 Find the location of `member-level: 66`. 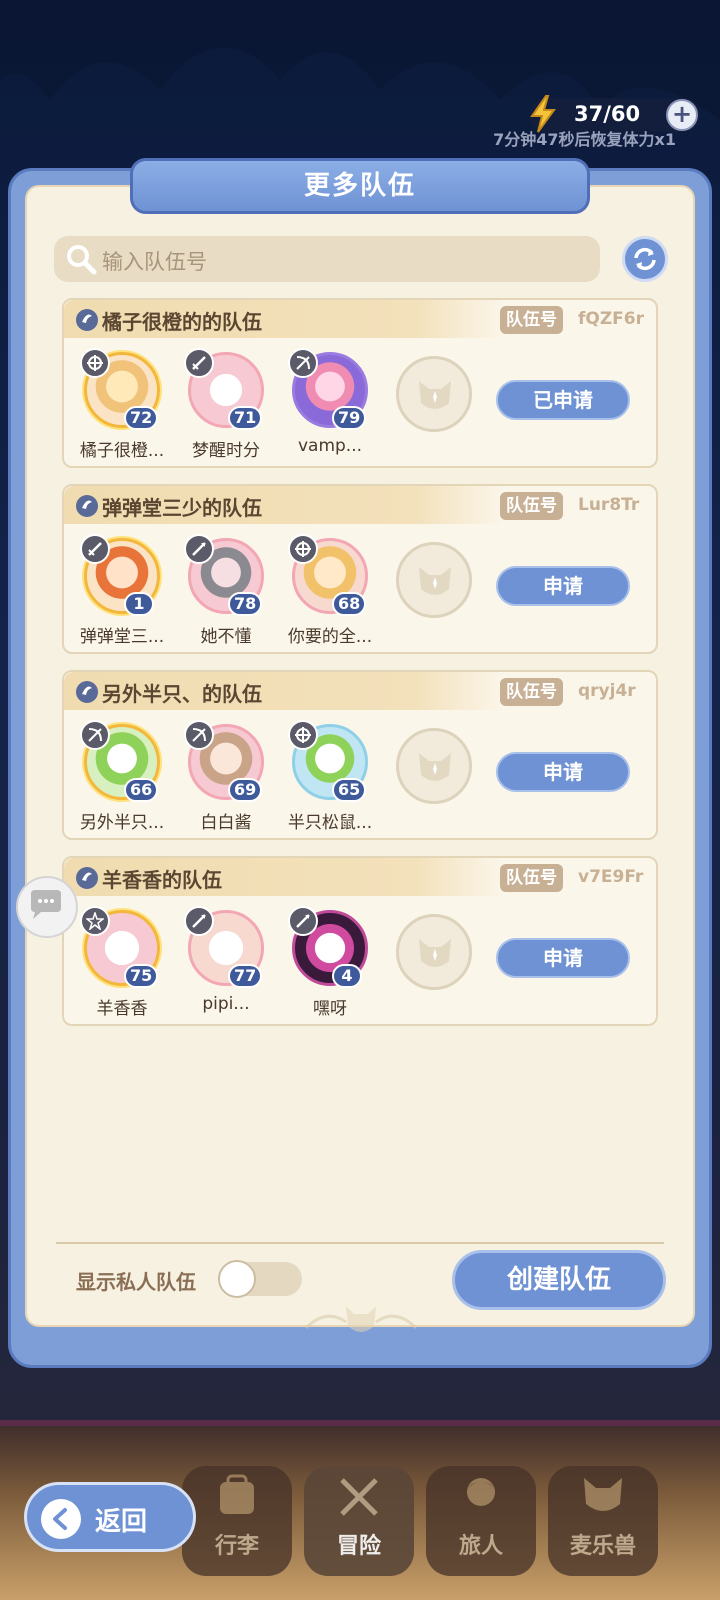

member-level: 66 is located at coordinates (141, 790).